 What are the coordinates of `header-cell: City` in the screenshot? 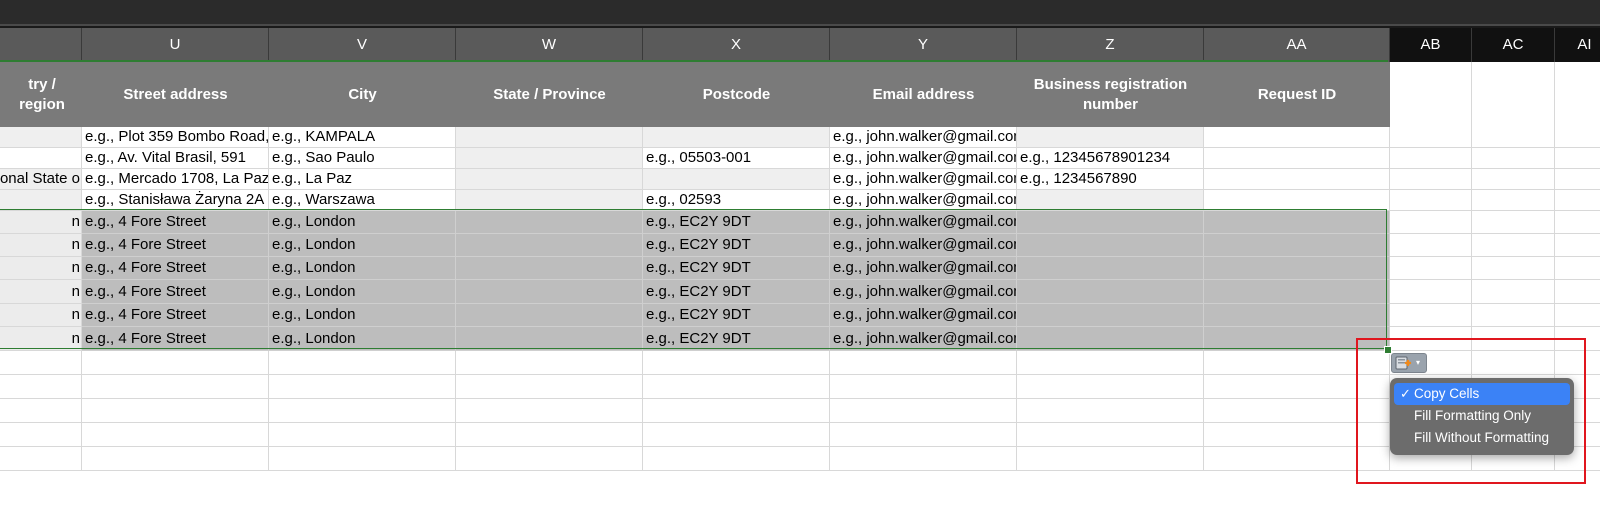 It's located at (362, 94).